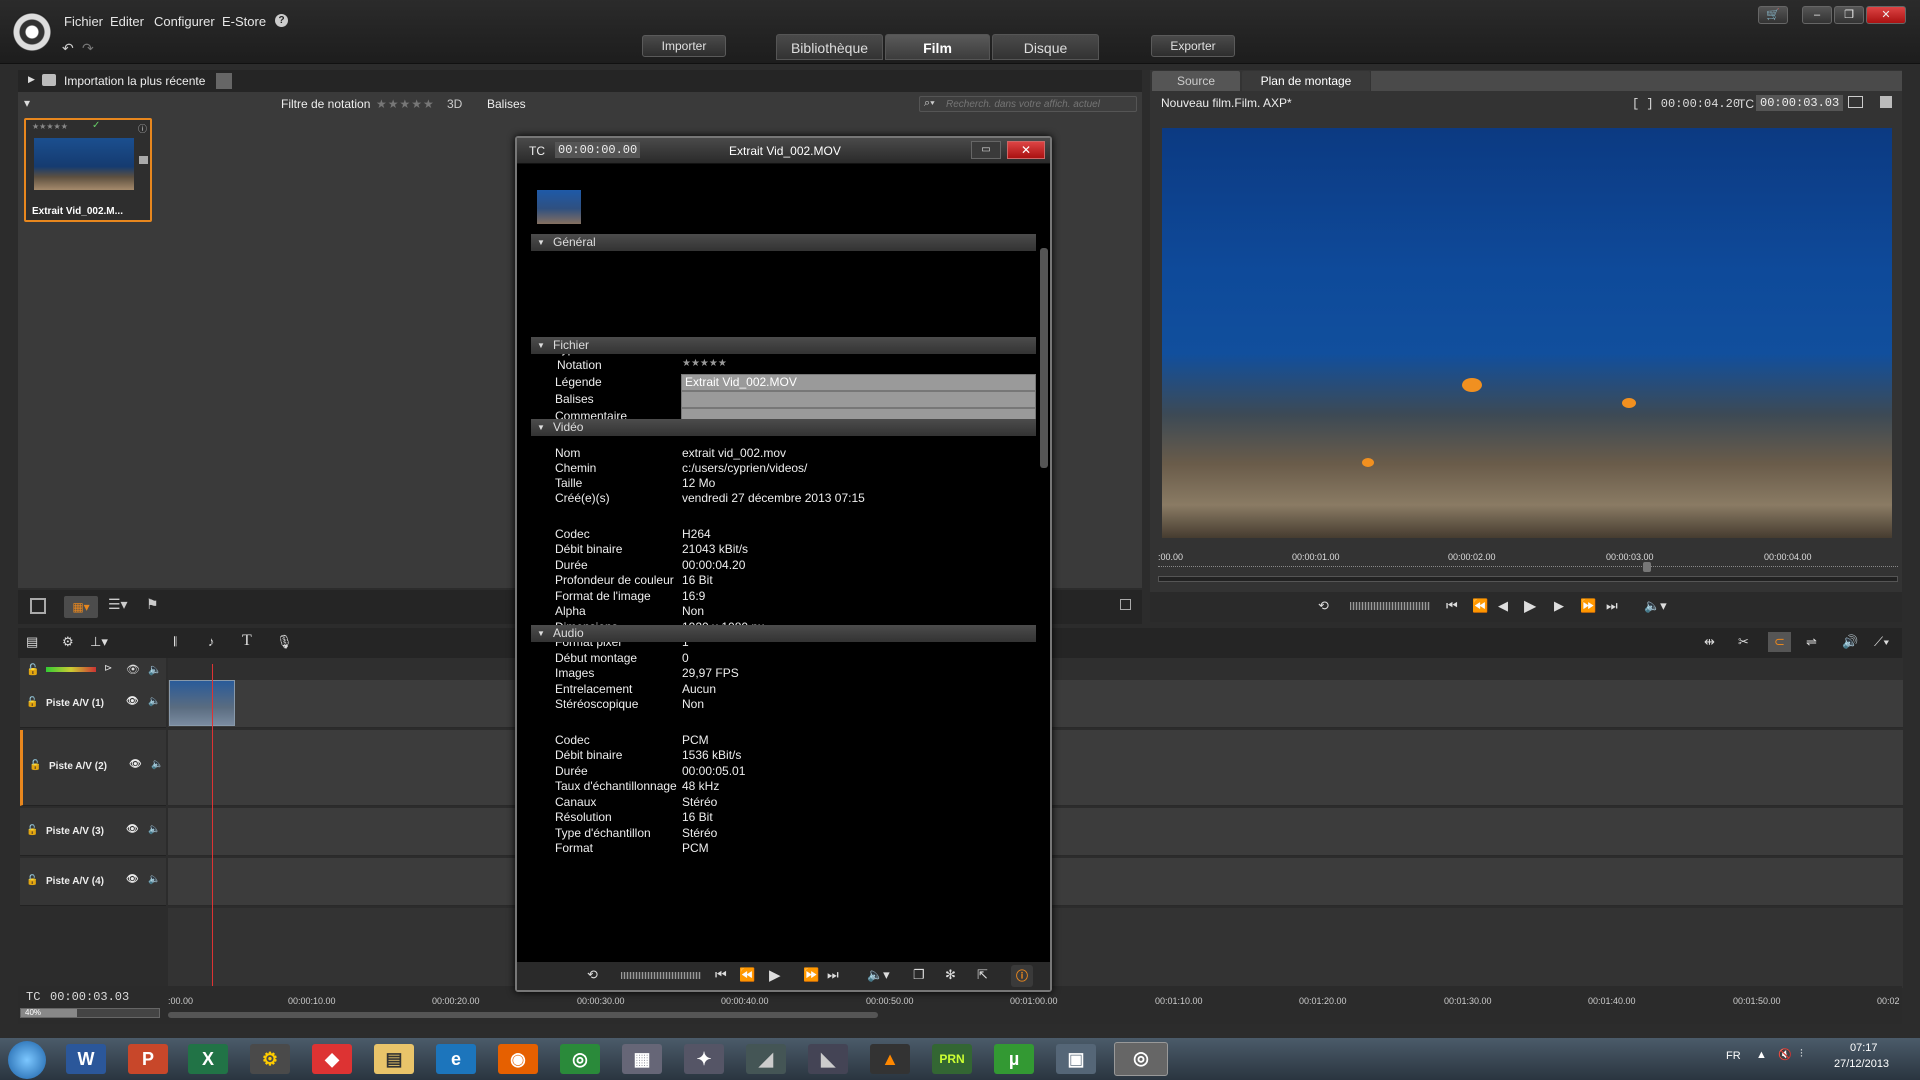 This screenshot has width=1920, height=1080. I want to click on dialog-scrollbar, so click(1044, 358).